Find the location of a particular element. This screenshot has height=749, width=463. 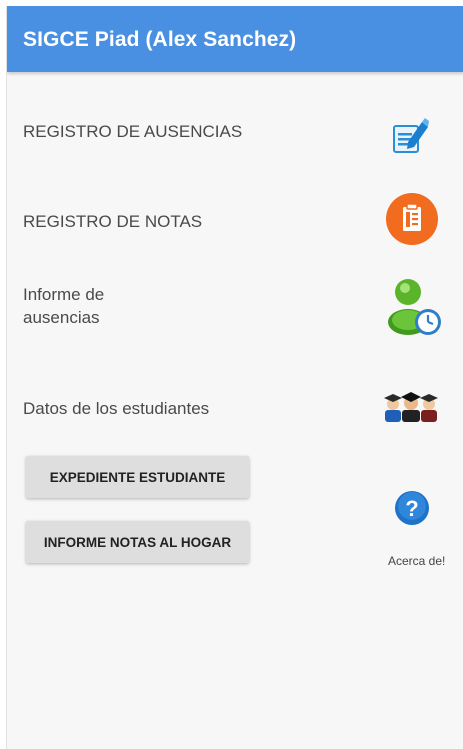

registro-notas-label: REGISTRO DE NOTAS is located at coordinates (112, 221).